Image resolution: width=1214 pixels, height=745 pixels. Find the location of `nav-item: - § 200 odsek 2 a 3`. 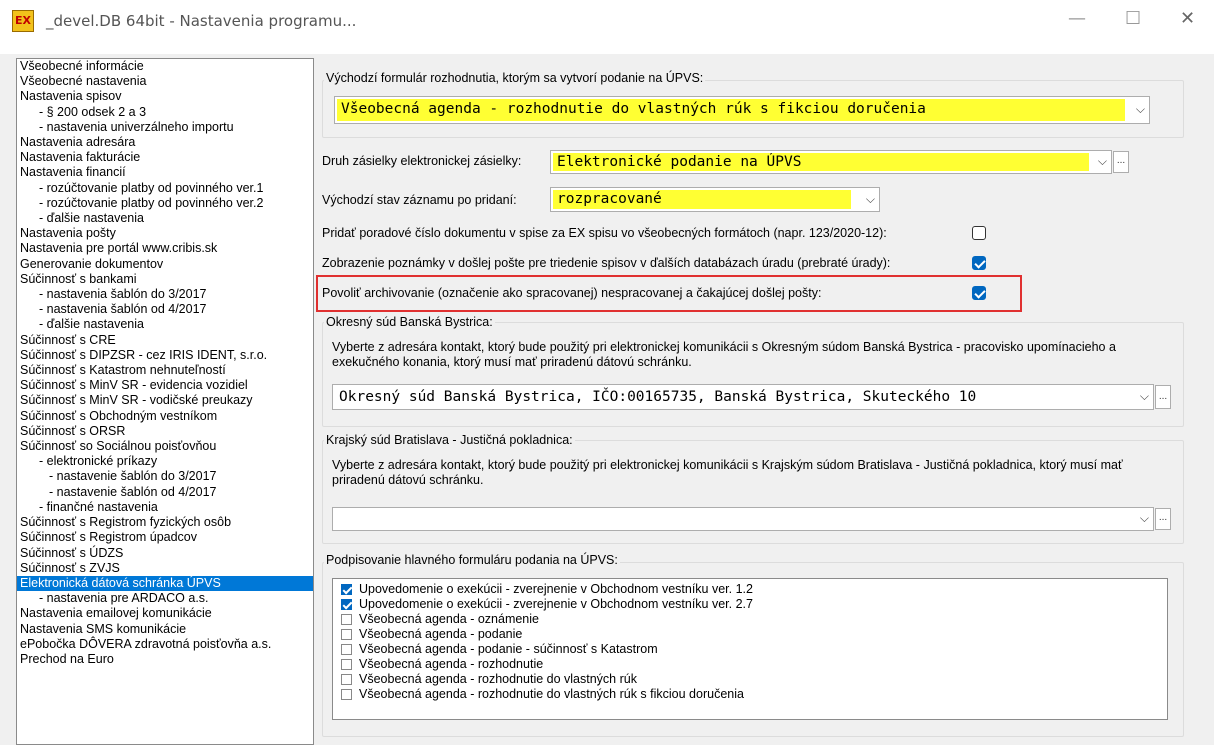

nav-item: - § 200 odsek 2 a 3 is located at coordinates (165, 112).